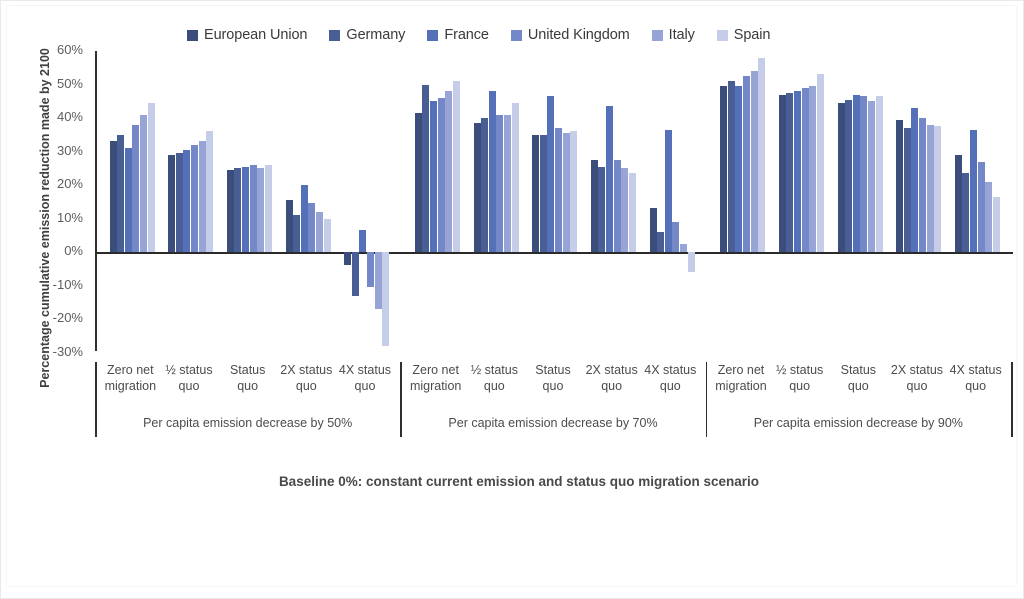 The width and height of the screenshot is (1024, 599). I want to click on legend-item-european-union: European Union, so click(247, 35).